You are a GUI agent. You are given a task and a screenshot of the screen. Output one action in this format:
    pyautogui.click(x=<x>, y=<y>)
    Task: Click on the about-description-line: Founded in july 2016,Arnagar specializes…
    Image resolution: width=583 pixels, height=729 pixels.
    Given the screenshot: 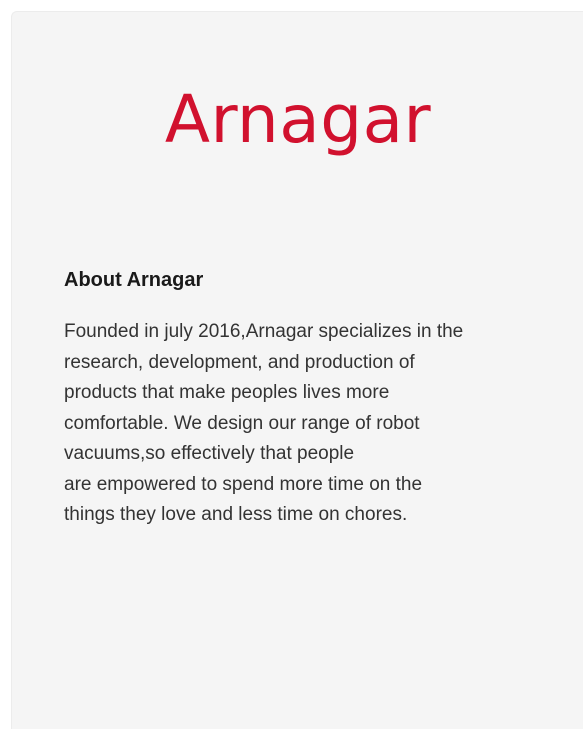 What is the action you would take?
    pyautogui.click(x=264, y=331)
    